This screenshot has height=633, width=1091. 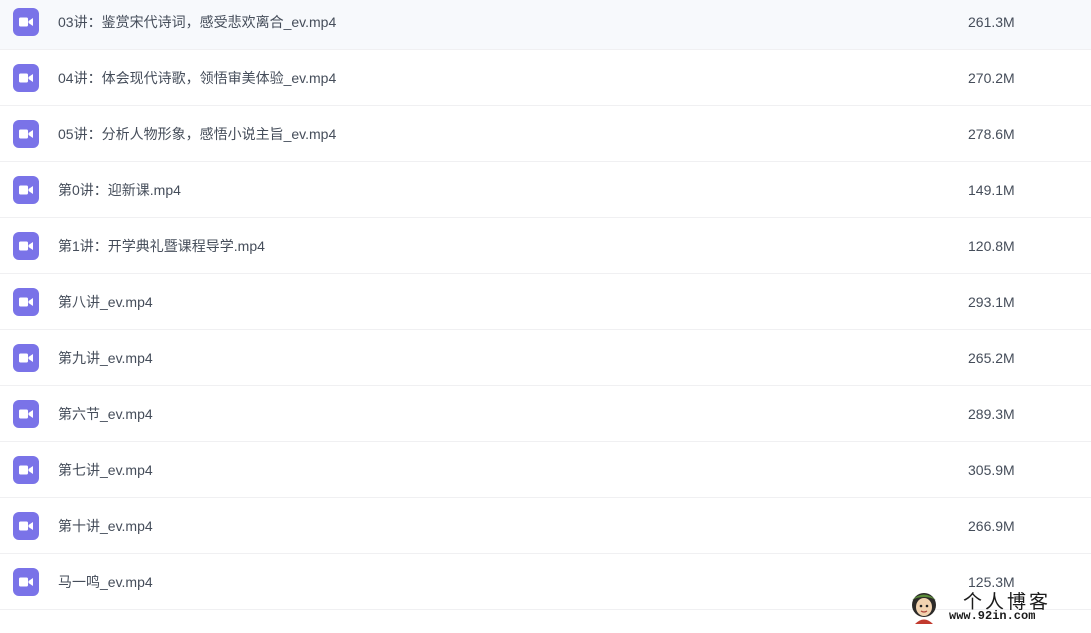 What do you see at coordinates (991, 302) in the screenshot?
I see `file-size: 293.1M` at bounding box center [991, 302].